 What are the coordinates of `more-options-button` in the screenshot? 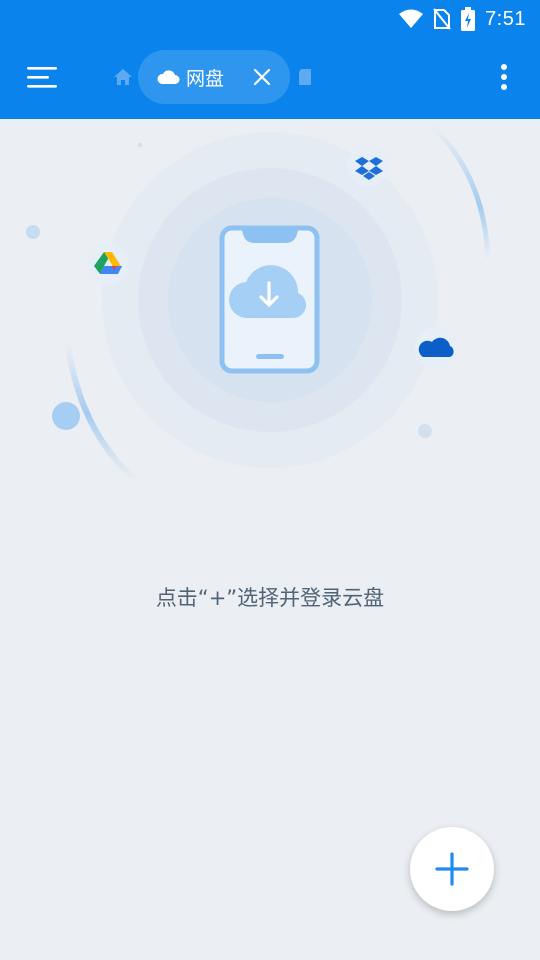 It's located at (504, 78).